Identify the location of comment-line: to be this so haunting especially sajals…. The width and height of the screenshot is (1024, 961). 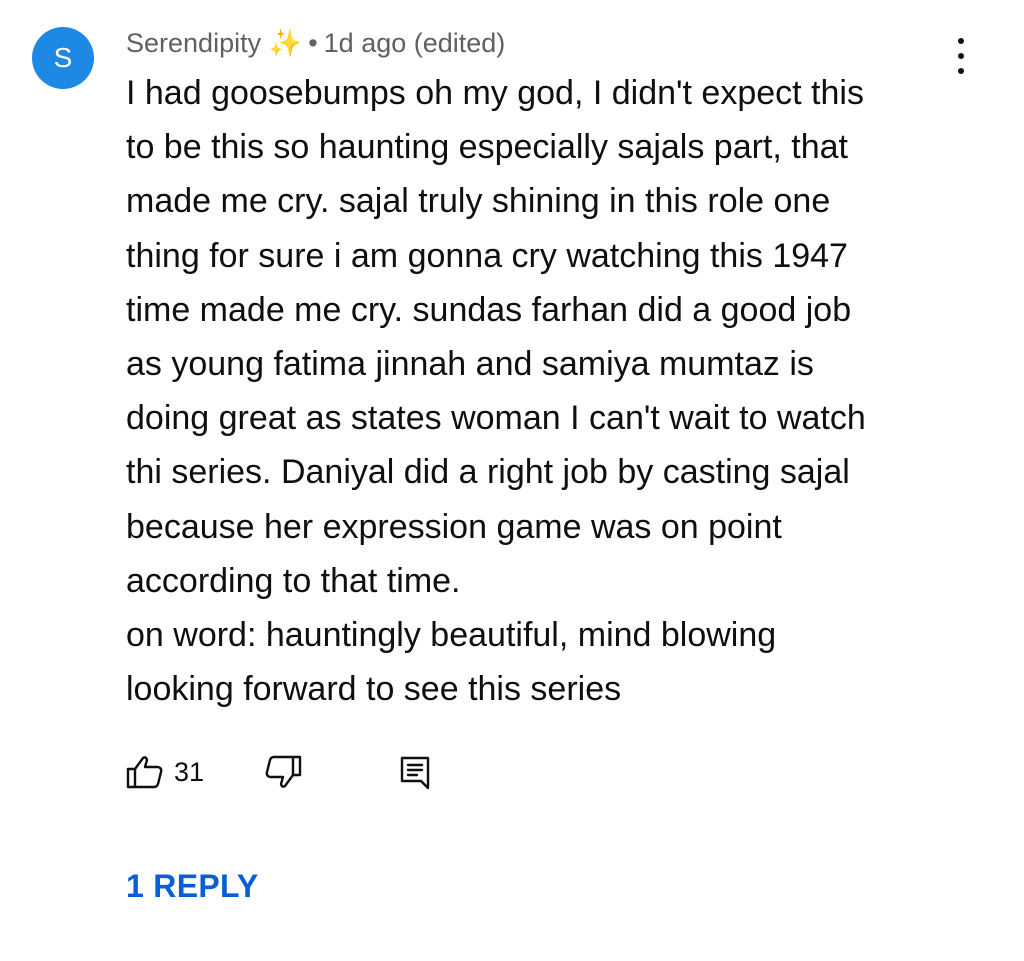
(487, 147).